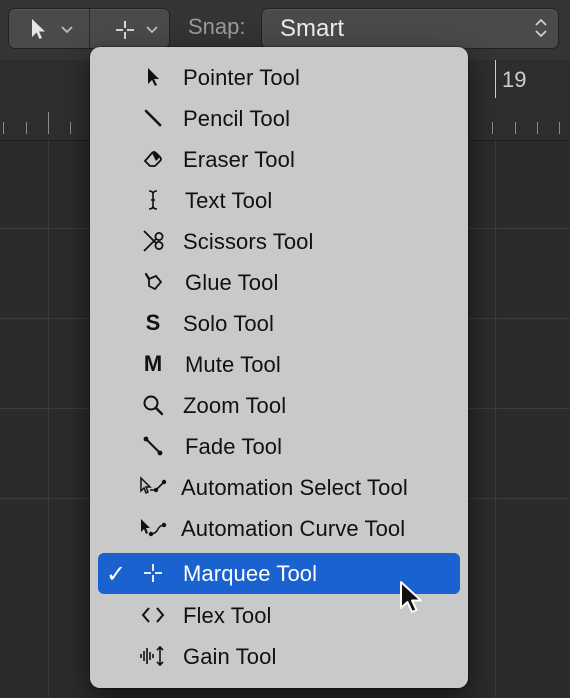 This screenshot has width=570, height=698. Describe the element at coordinates (241, 77) in the screenshot. I see `menu-item-label: Pointer Tool` at that location.